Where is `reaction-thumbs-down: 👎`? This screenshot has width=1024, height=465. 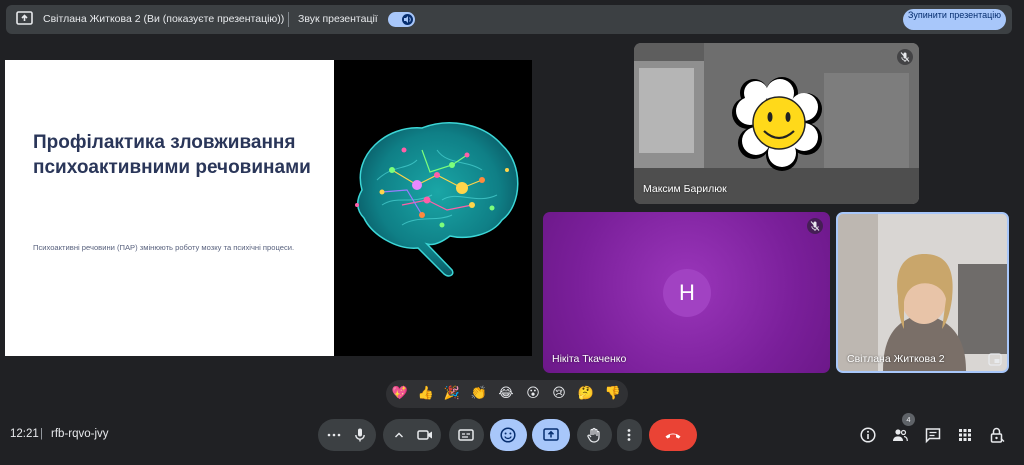
reaction-thumbs-down: 👎 is located at coordinates (613, 394).